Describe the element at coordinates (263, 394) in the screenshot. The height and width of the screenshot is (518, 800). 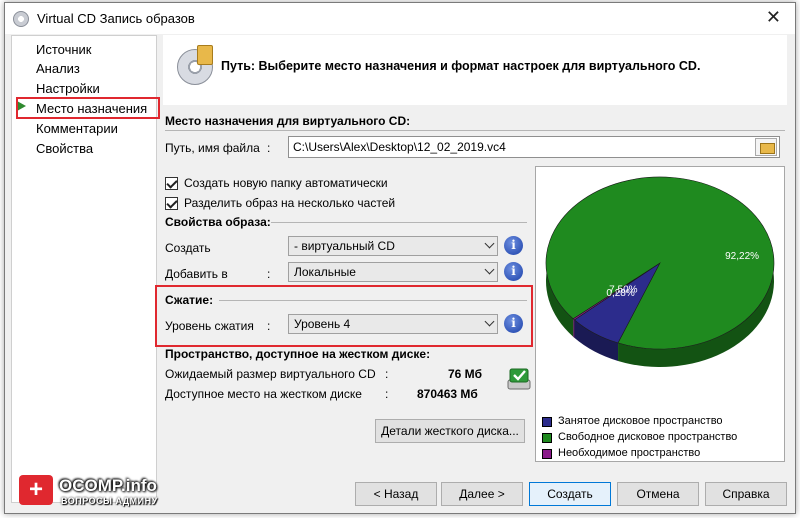
I see `free-space-label: Доступное место на жестком диске` at that location.